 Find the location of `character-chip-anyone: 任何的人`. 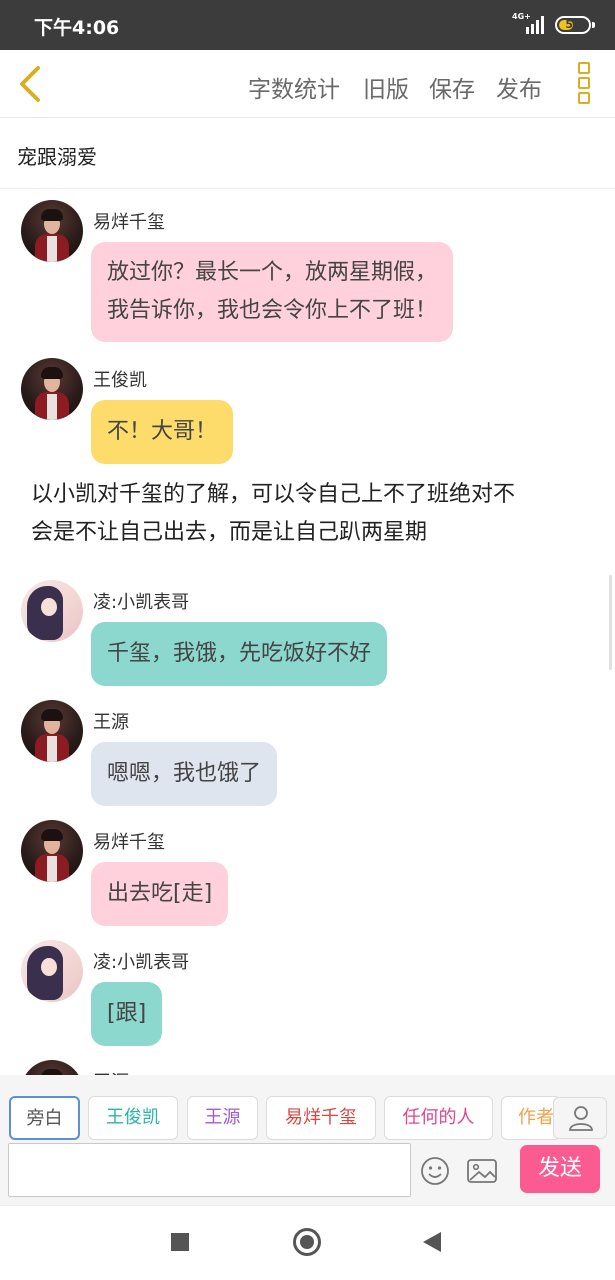

character-chip-anyone: 任何的人 is located at coordinates (438, 1118).